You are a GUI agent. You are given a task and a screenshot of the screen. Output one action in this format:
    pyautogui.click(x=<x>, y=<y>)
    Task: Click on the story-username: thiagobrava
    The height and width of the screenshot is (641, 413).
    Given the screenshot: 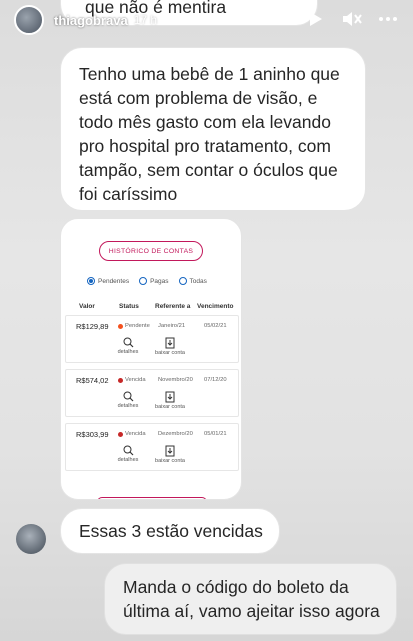 What is the action you would take?
    pyautogui.click(x=91, y=20)
    